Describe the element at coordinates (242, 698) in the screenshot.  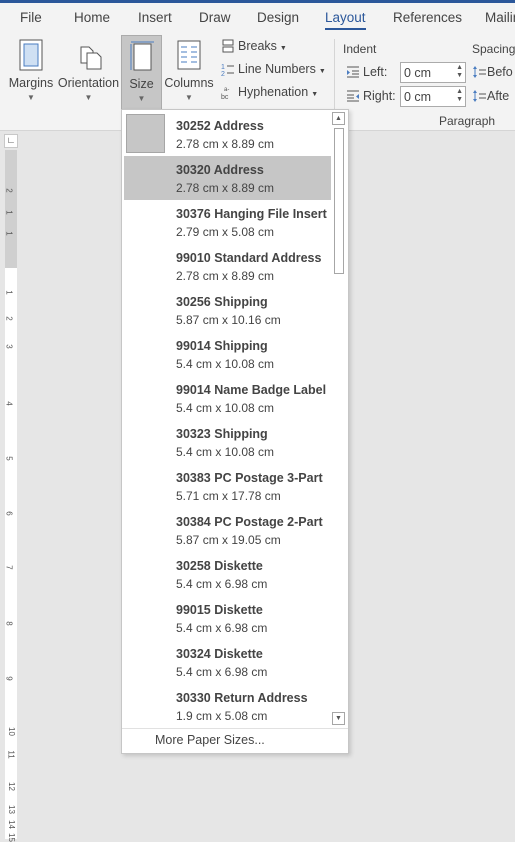
I see `paper-size-name: 30330 Return Address` at that location.